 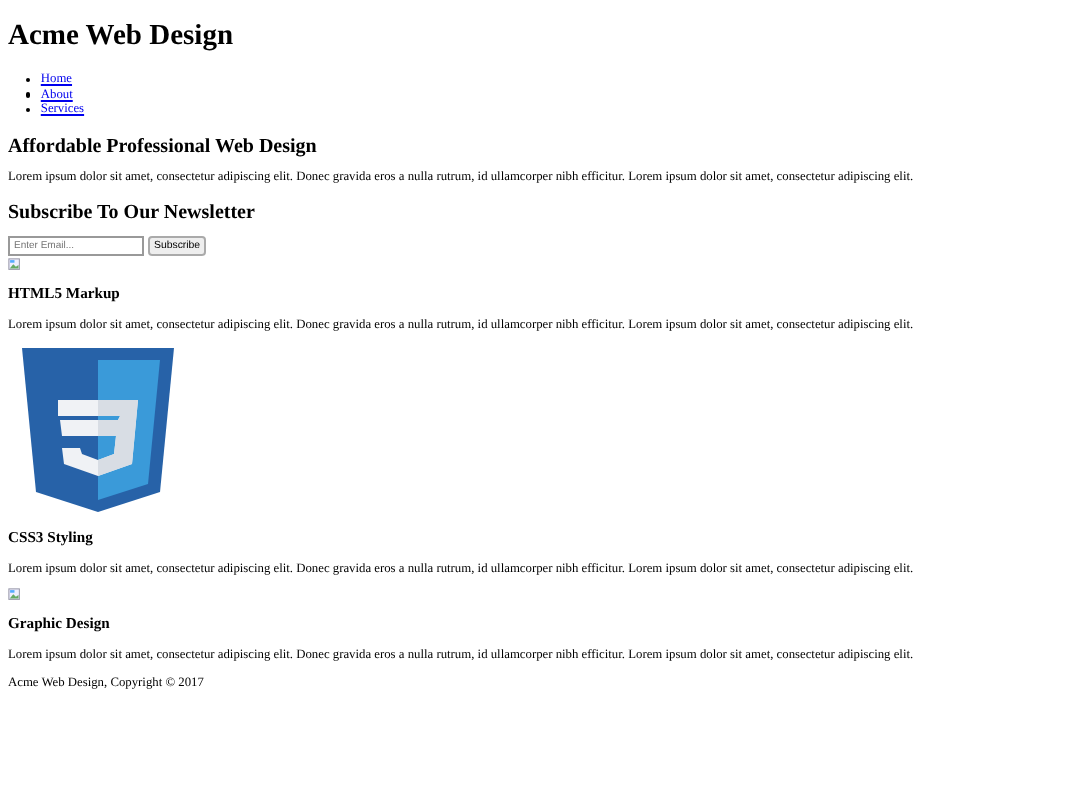 I want to click on newsletter-heading: Subscribe To Our Newsletter, so click(x=132, y=212).